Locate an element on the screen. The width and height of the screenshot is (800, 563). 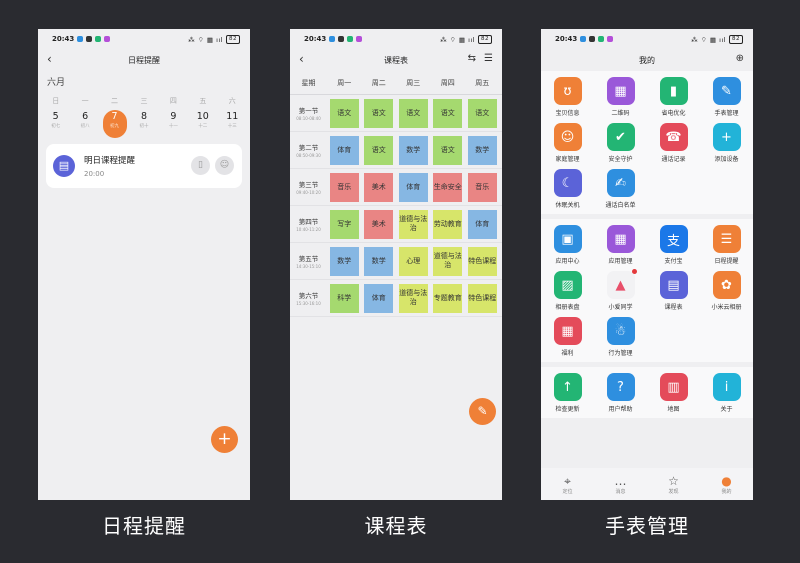
battery-icon: 82 is located at coordinates (736, 39).